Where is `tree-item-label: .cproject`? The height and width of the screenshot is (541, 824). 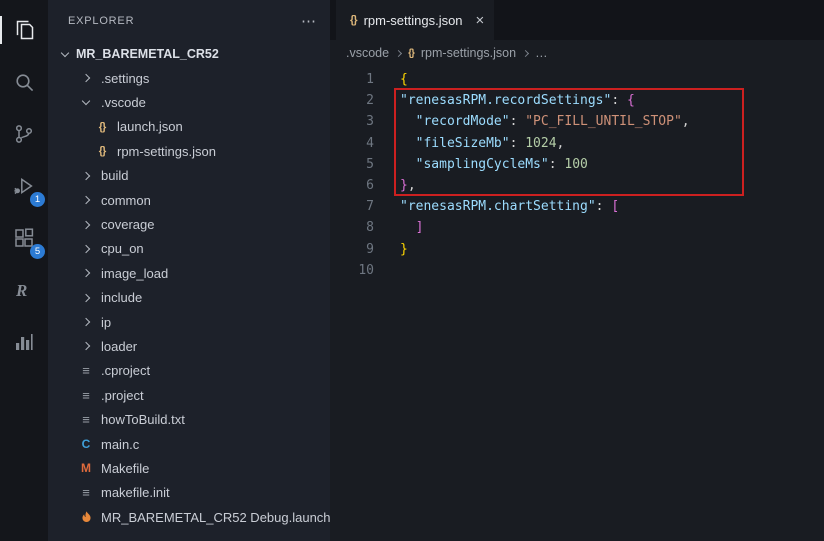 tree-item-label: .cproject is located at coordinates (126, 371).